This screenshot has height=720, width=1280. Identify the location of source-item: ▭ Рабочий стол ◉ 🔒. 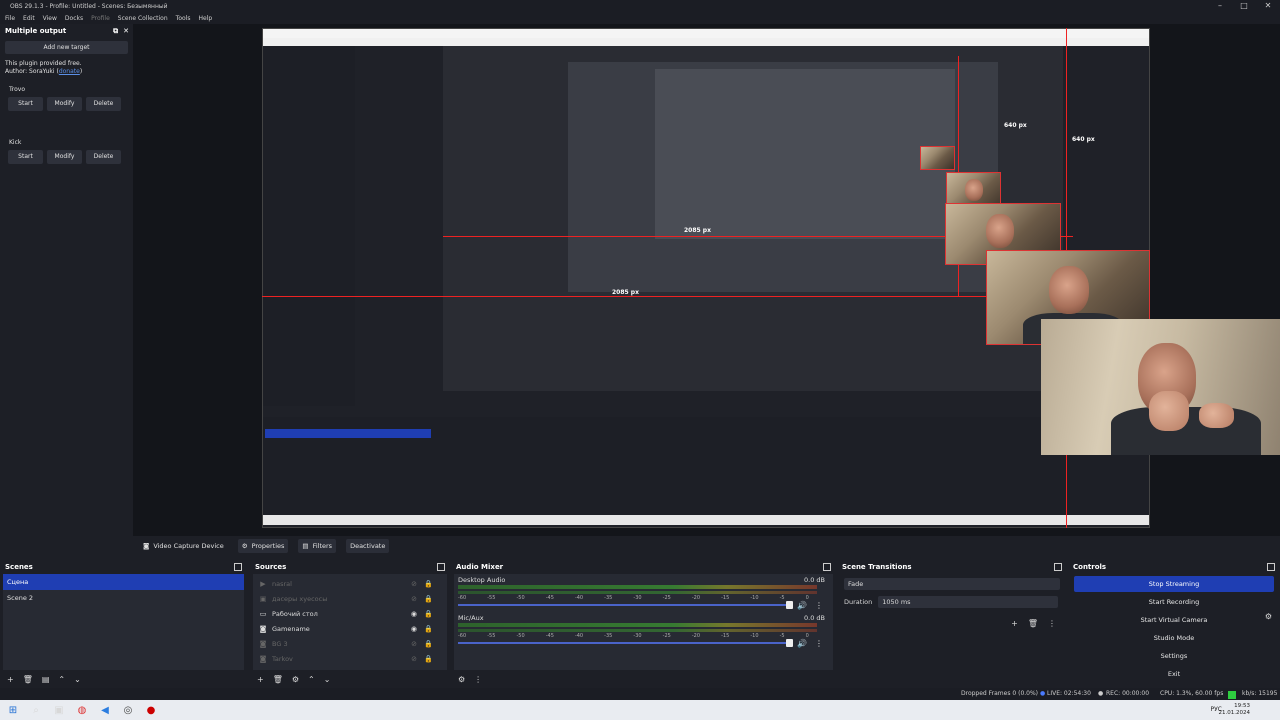
(350, 613).